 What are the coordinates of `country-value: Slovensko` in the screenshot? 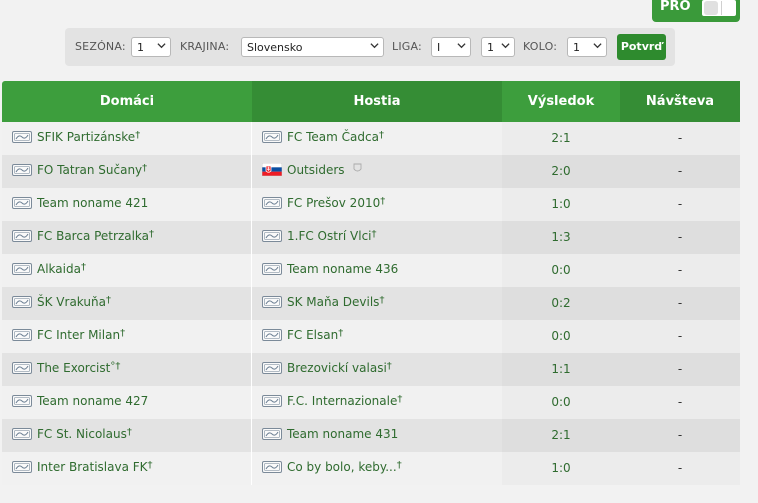 It's located at (275, 47).